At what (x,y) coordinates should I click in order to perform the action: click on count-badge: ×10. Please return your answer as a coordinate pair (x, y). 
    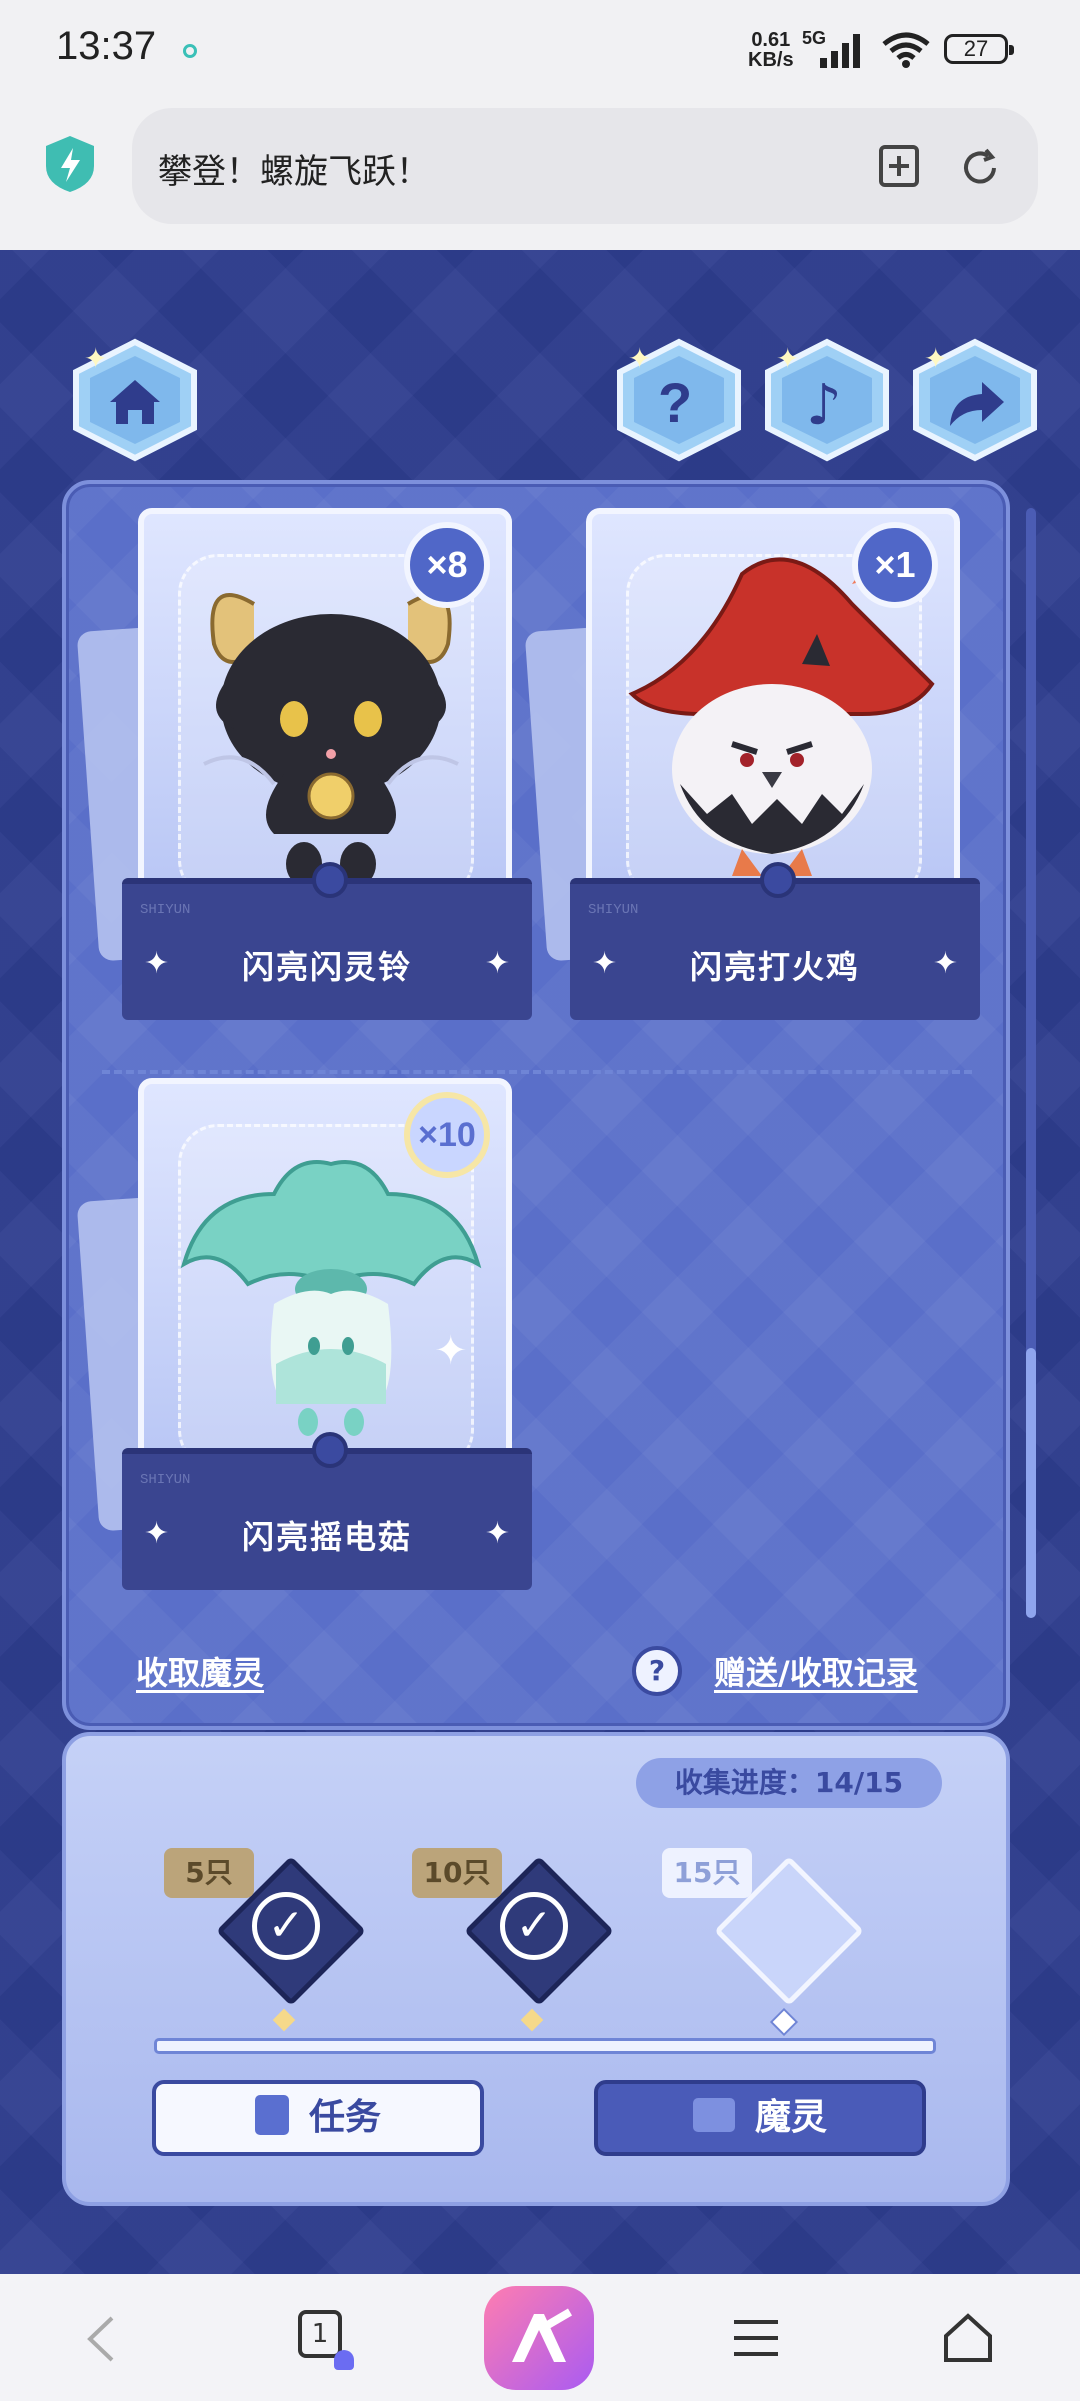
    Looking at the image, I should click on (447, 1135).